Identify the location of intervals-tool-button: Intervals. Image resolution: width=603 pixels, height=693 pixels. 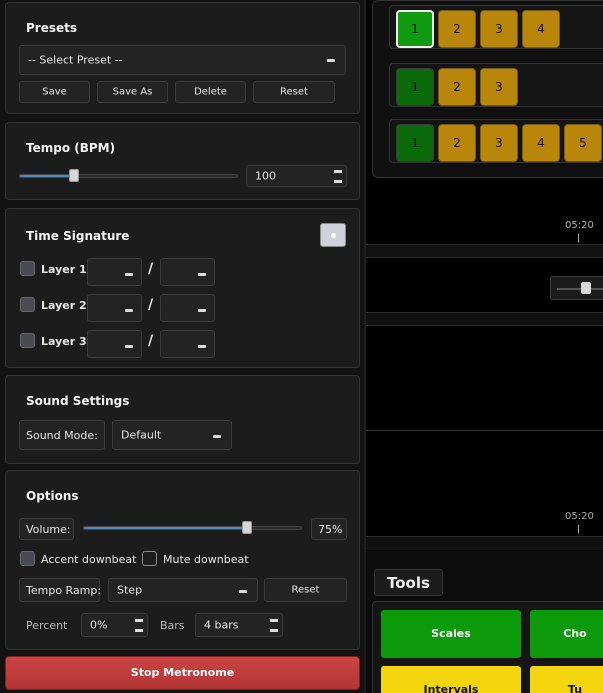
(451, 679).